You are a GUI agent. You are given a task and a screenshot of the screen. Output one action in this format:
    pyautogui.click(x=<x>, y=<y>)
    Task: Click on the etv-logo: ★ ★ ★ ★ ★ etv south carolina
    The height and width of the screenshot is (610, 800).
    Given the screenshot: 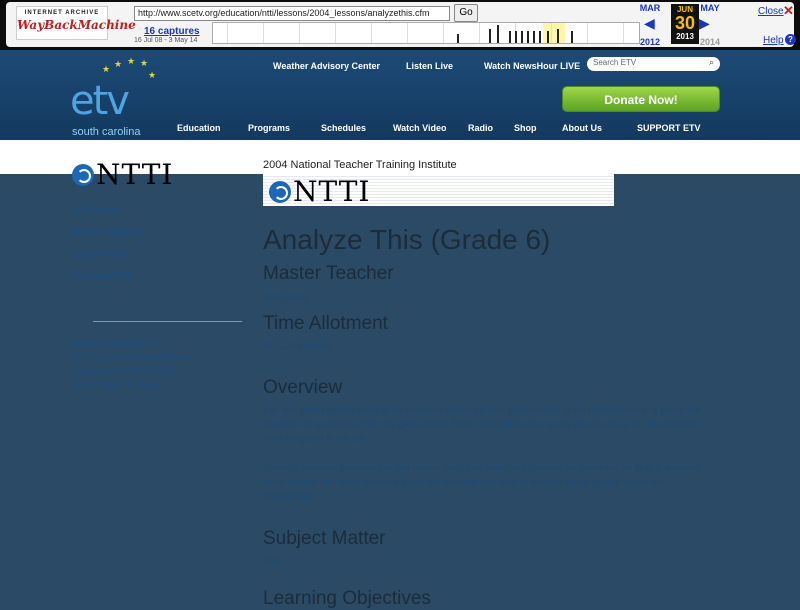 What is the action you would take?
    pyautogui.click(x=115, y=97)
    